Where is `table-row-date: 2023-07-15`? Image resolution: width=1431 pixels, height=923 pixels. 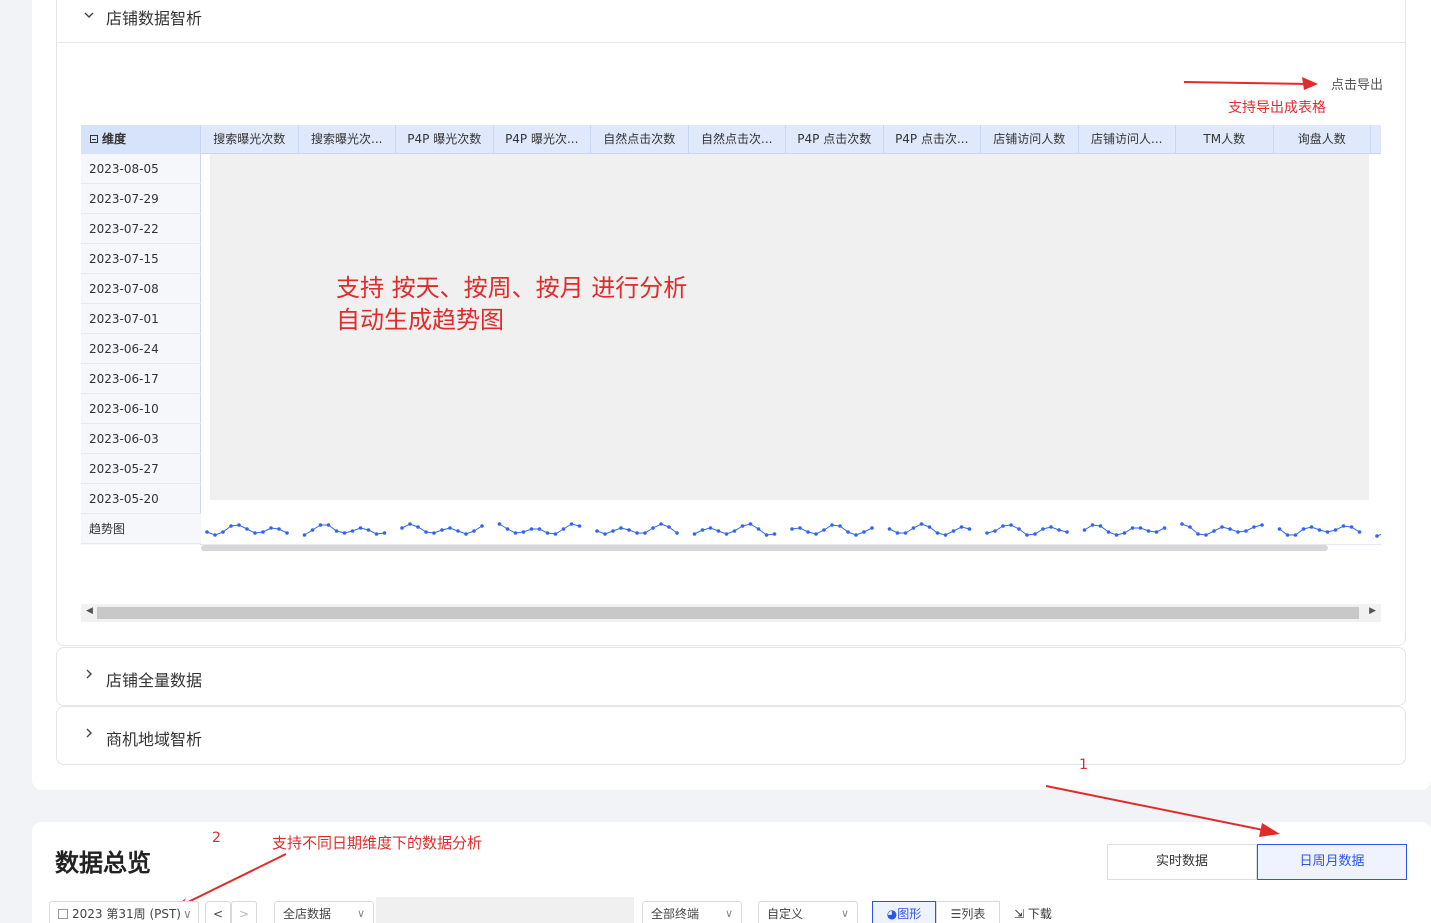
table-row-date: 2023-07-15 is located at coordinates (141, 259).